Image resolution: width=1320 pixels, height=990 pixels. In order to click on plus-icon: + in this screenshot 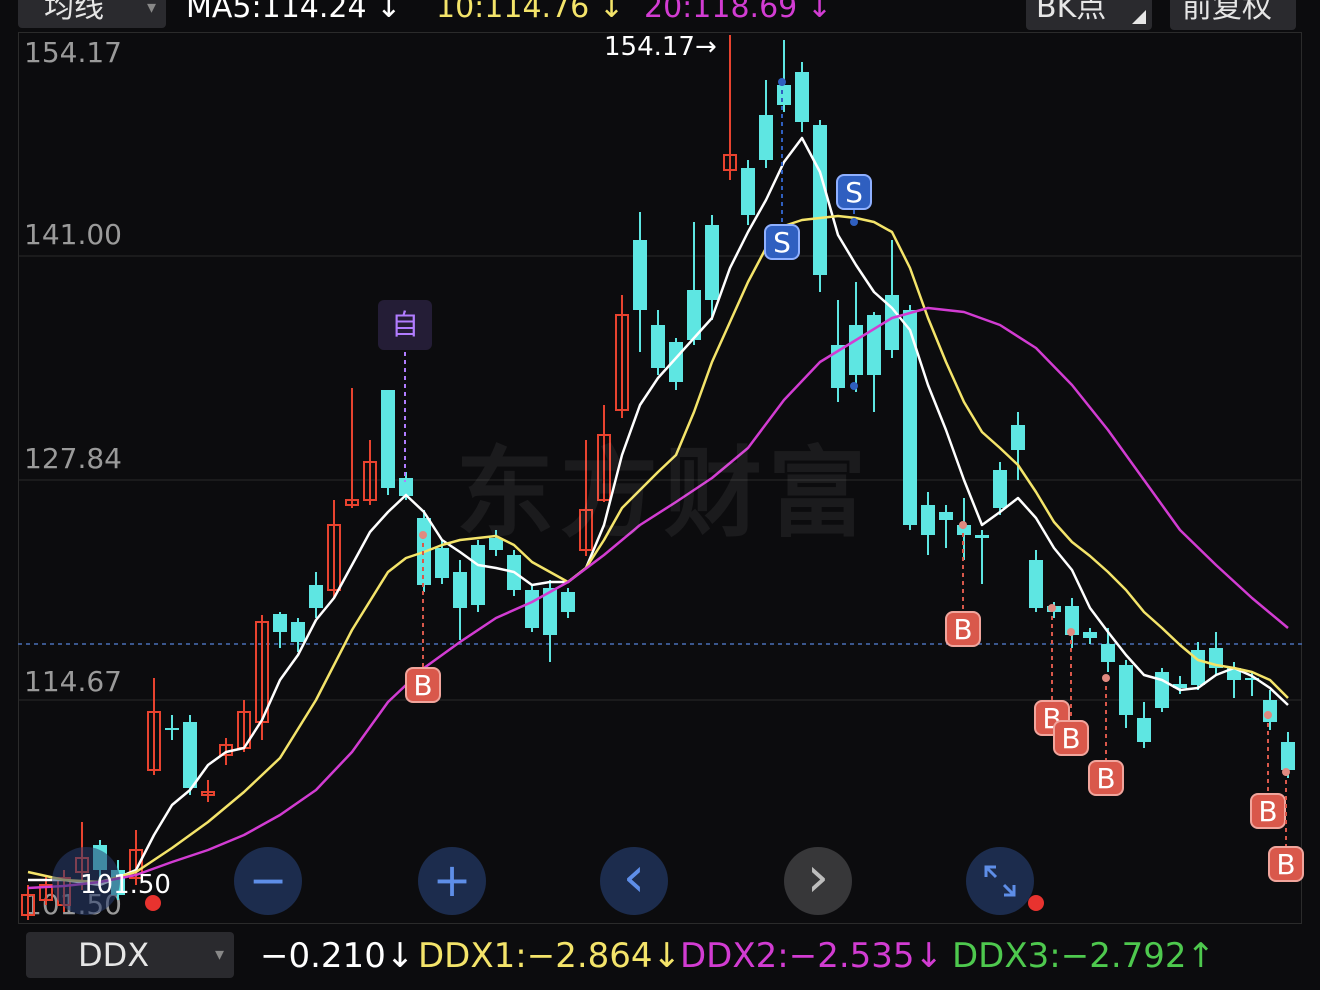, I will do `click(452, 880)`.